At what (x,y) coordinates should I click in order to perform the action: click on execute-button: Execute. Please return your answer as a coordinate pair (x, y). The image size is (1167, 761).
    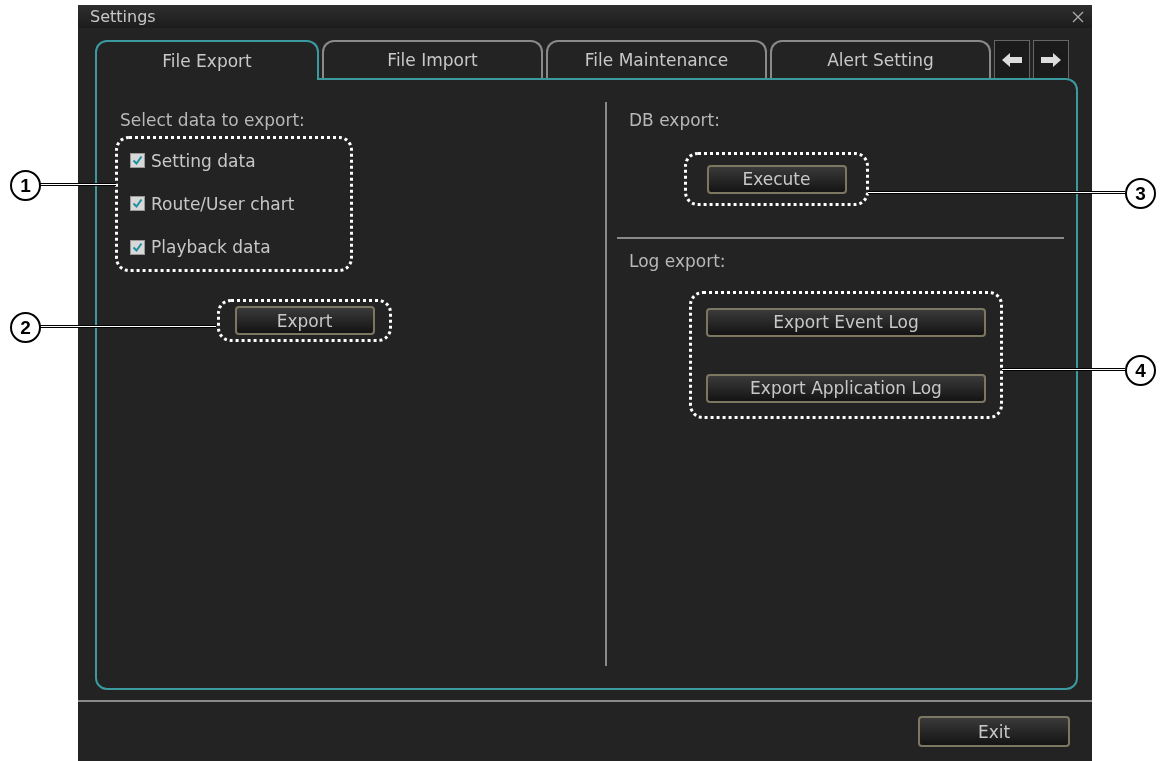
    Looking at the image, I should click on (776, 179).